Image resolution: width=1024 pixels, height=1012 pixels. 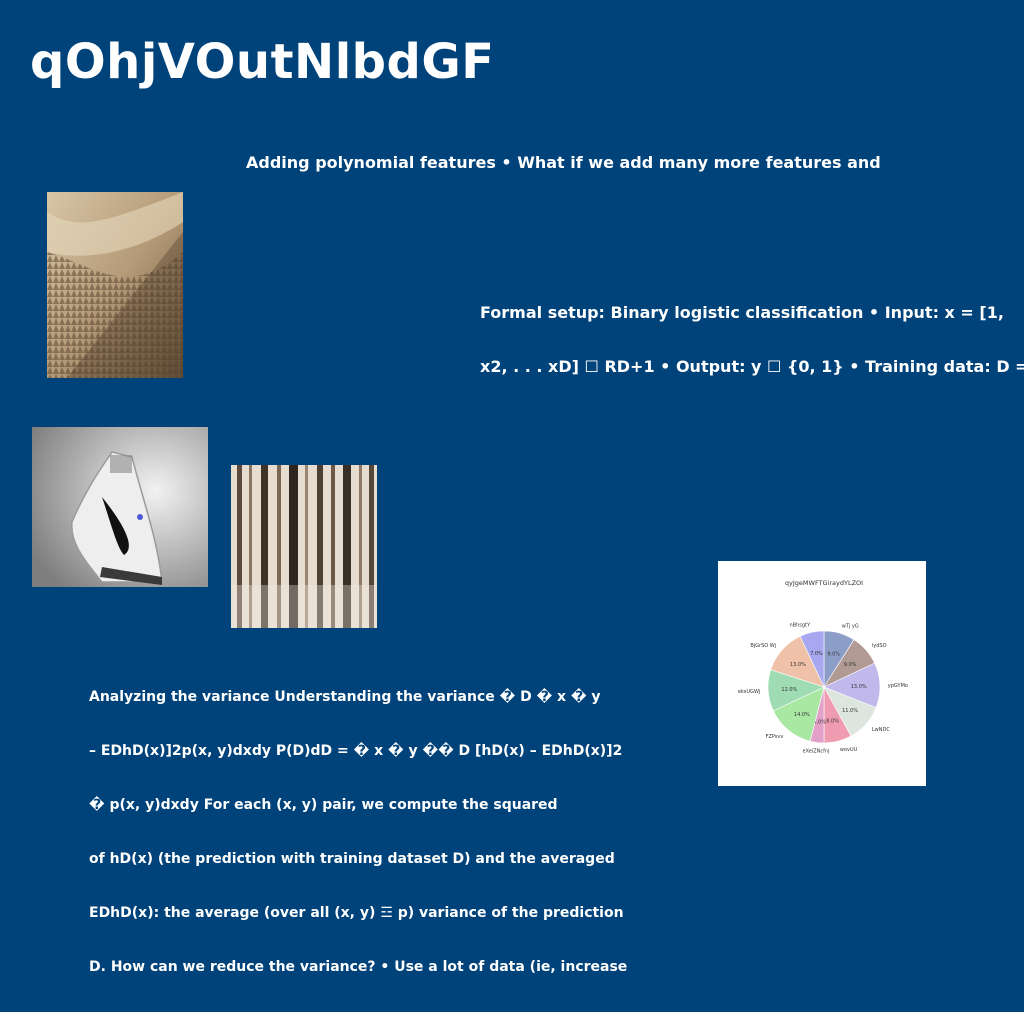 I want to click on pie-category-label: lydSO, so click(x=879, y=646).